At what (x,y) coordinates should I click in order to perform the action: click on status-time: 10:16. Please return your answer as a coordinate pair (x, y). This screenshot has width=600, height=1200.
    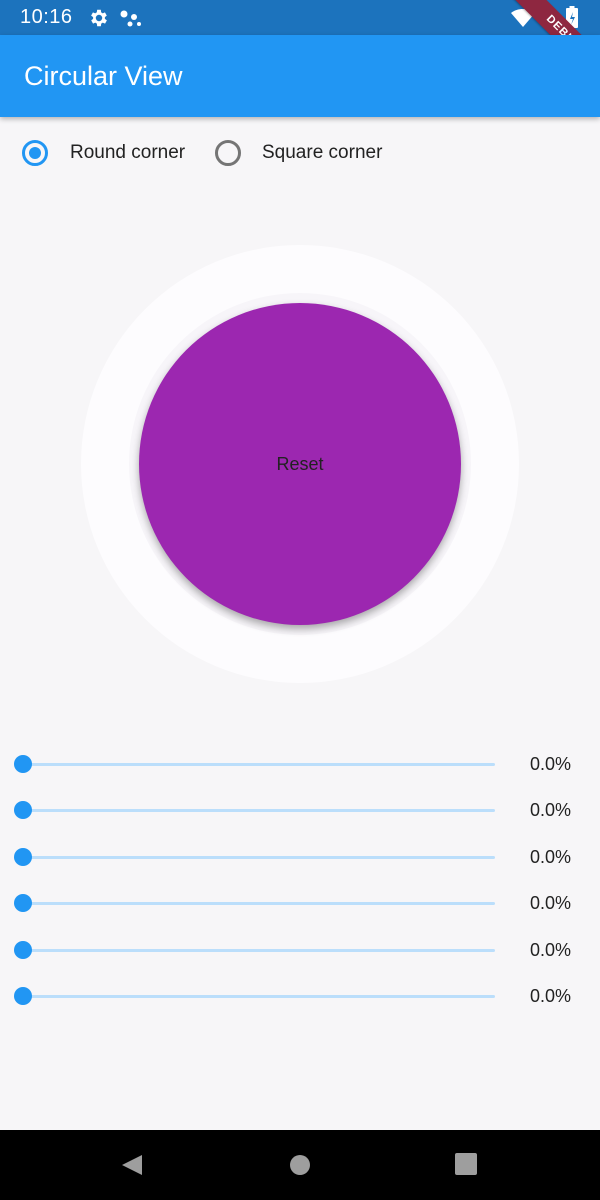
    Looking at the image, I should click on (46, 17).